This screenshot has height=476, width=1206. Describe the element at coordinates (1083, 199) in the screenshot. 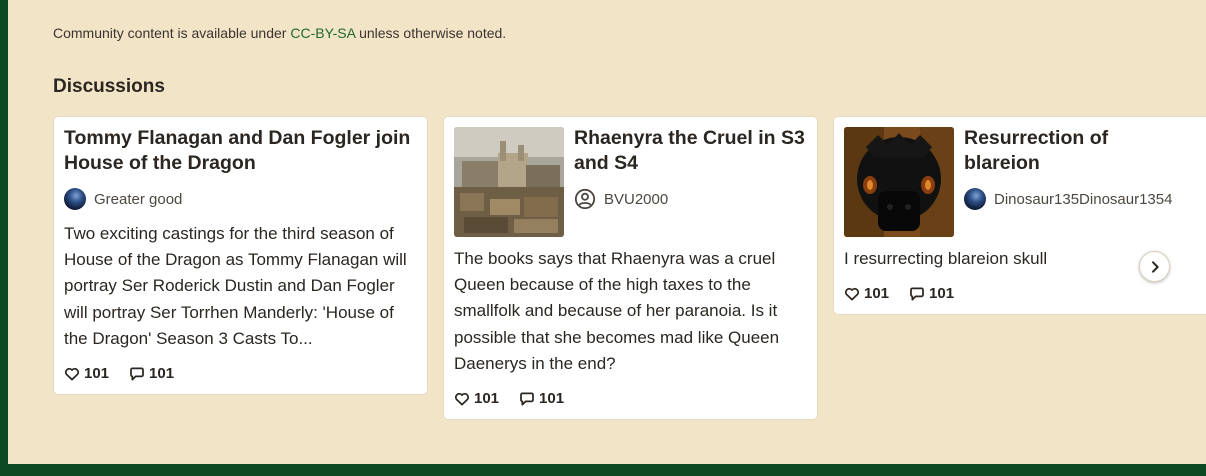

I see `author-name: Dinosaur135Dinosaur1354` at that location.